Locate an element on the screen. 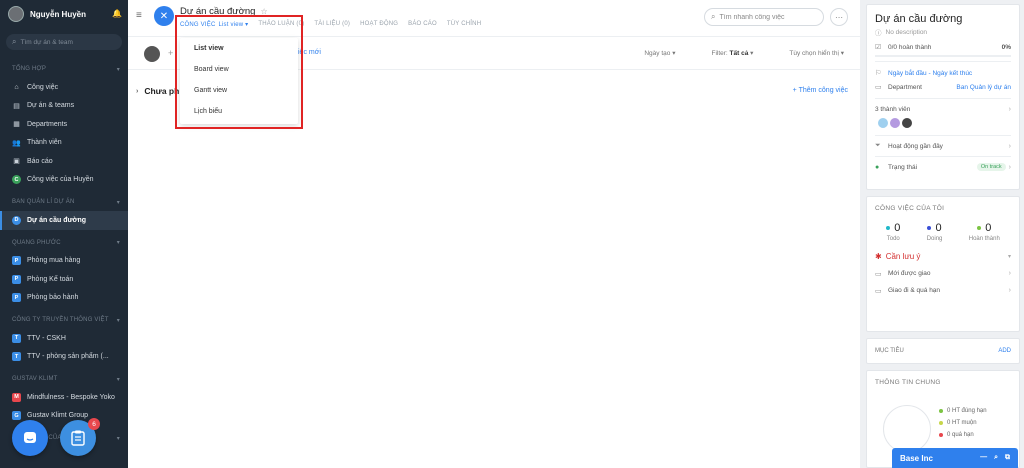 The image size is (1024, 468). sidebar-search: ⌕ is located at coordinates (64, 42).